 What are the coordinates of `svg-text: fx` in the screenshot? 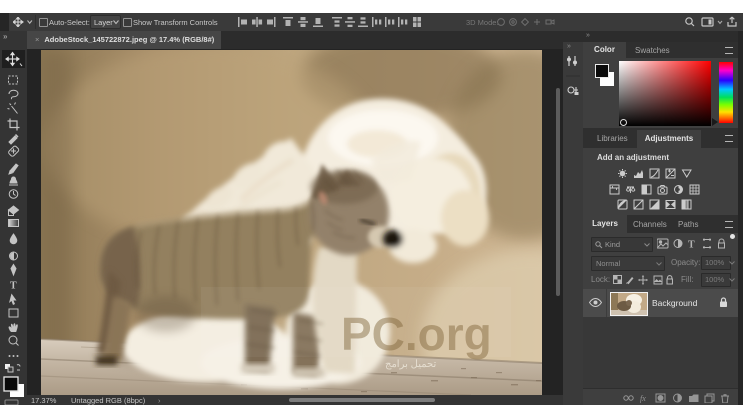 It's located at (643, 398).